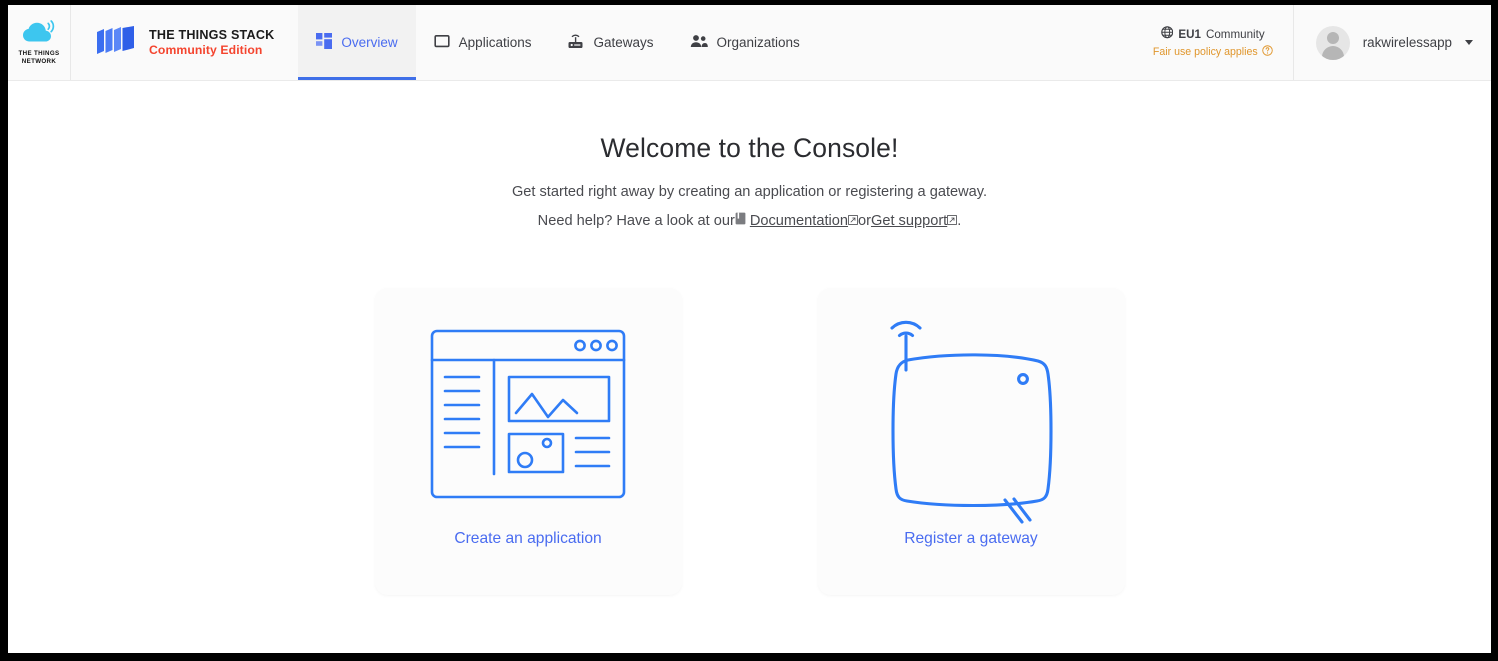 This screenshot has width=1498, height=661. What do you see at coordinates (853, 221) in the screenshot?
I see `external-link-icon` at bounding box center [853, 221].